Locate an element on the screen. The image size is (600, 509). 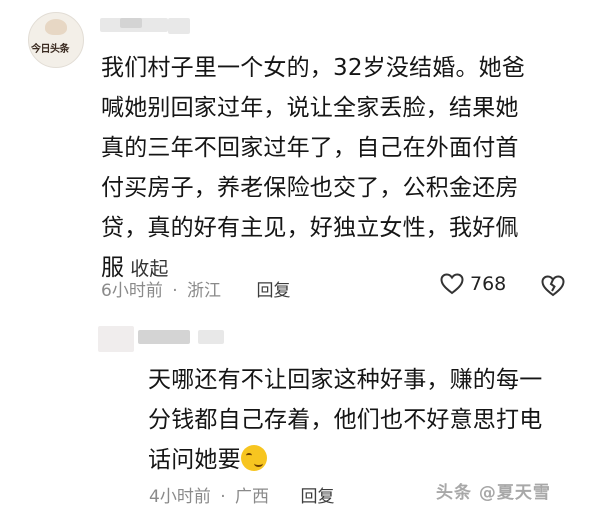
reply-line: 分钱都自己存着，他们也不好意思打电 is located at coordinates (345, 420).